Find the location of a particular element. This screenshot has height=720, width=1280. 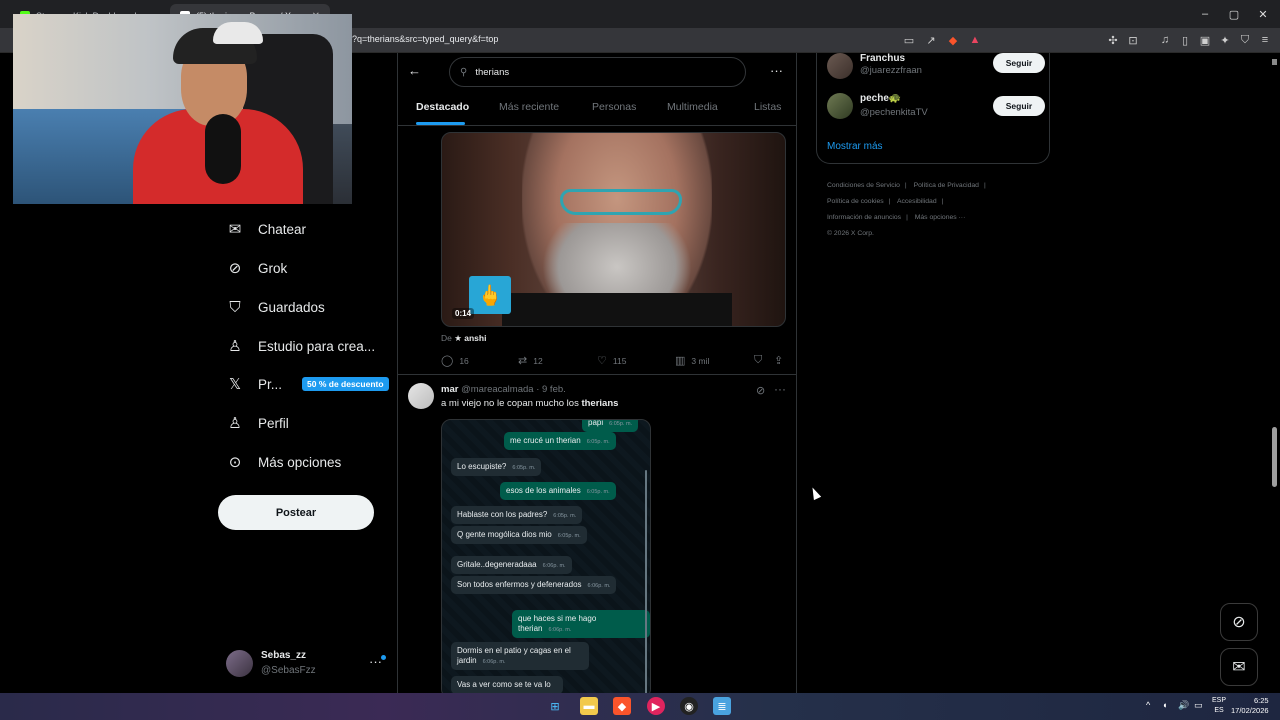

footer-link: Política de Privacidad is located at coordinates (946, 185).